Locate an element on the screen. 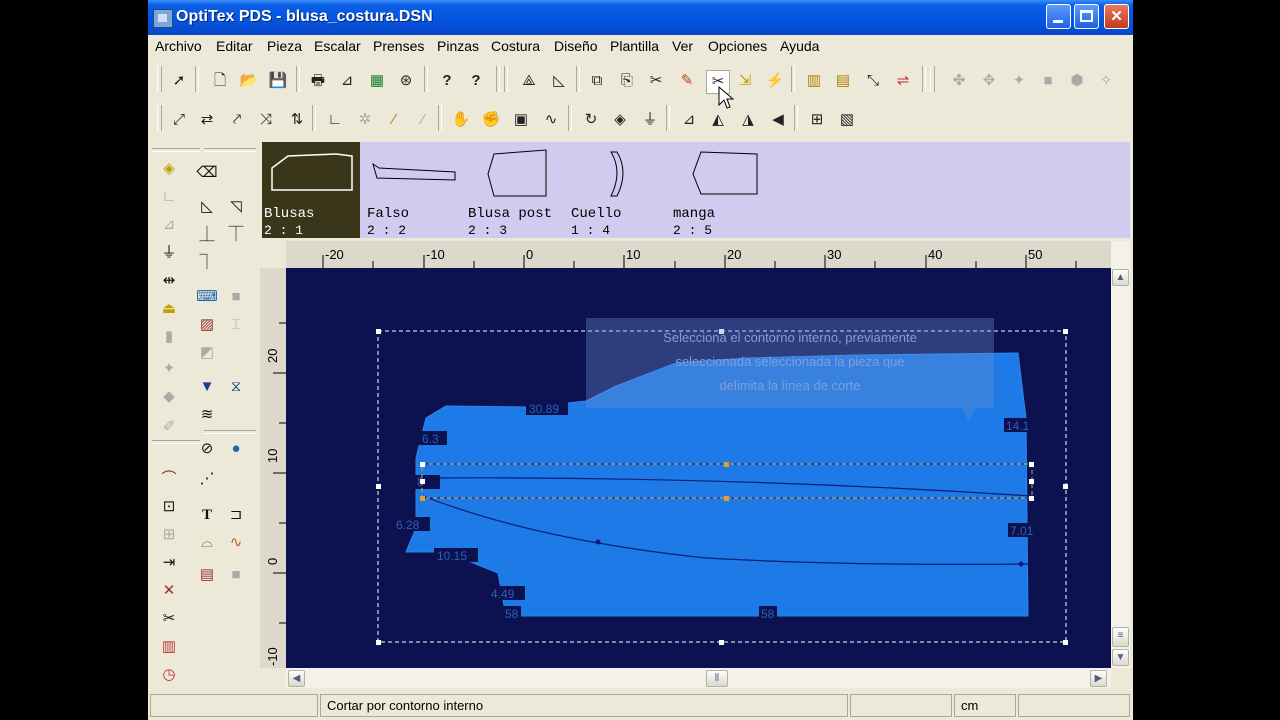 Image resolution: width=1280 pixels, height=720 pixels. double-dart-icon: ⧖ is located at coordinates (236, 387).